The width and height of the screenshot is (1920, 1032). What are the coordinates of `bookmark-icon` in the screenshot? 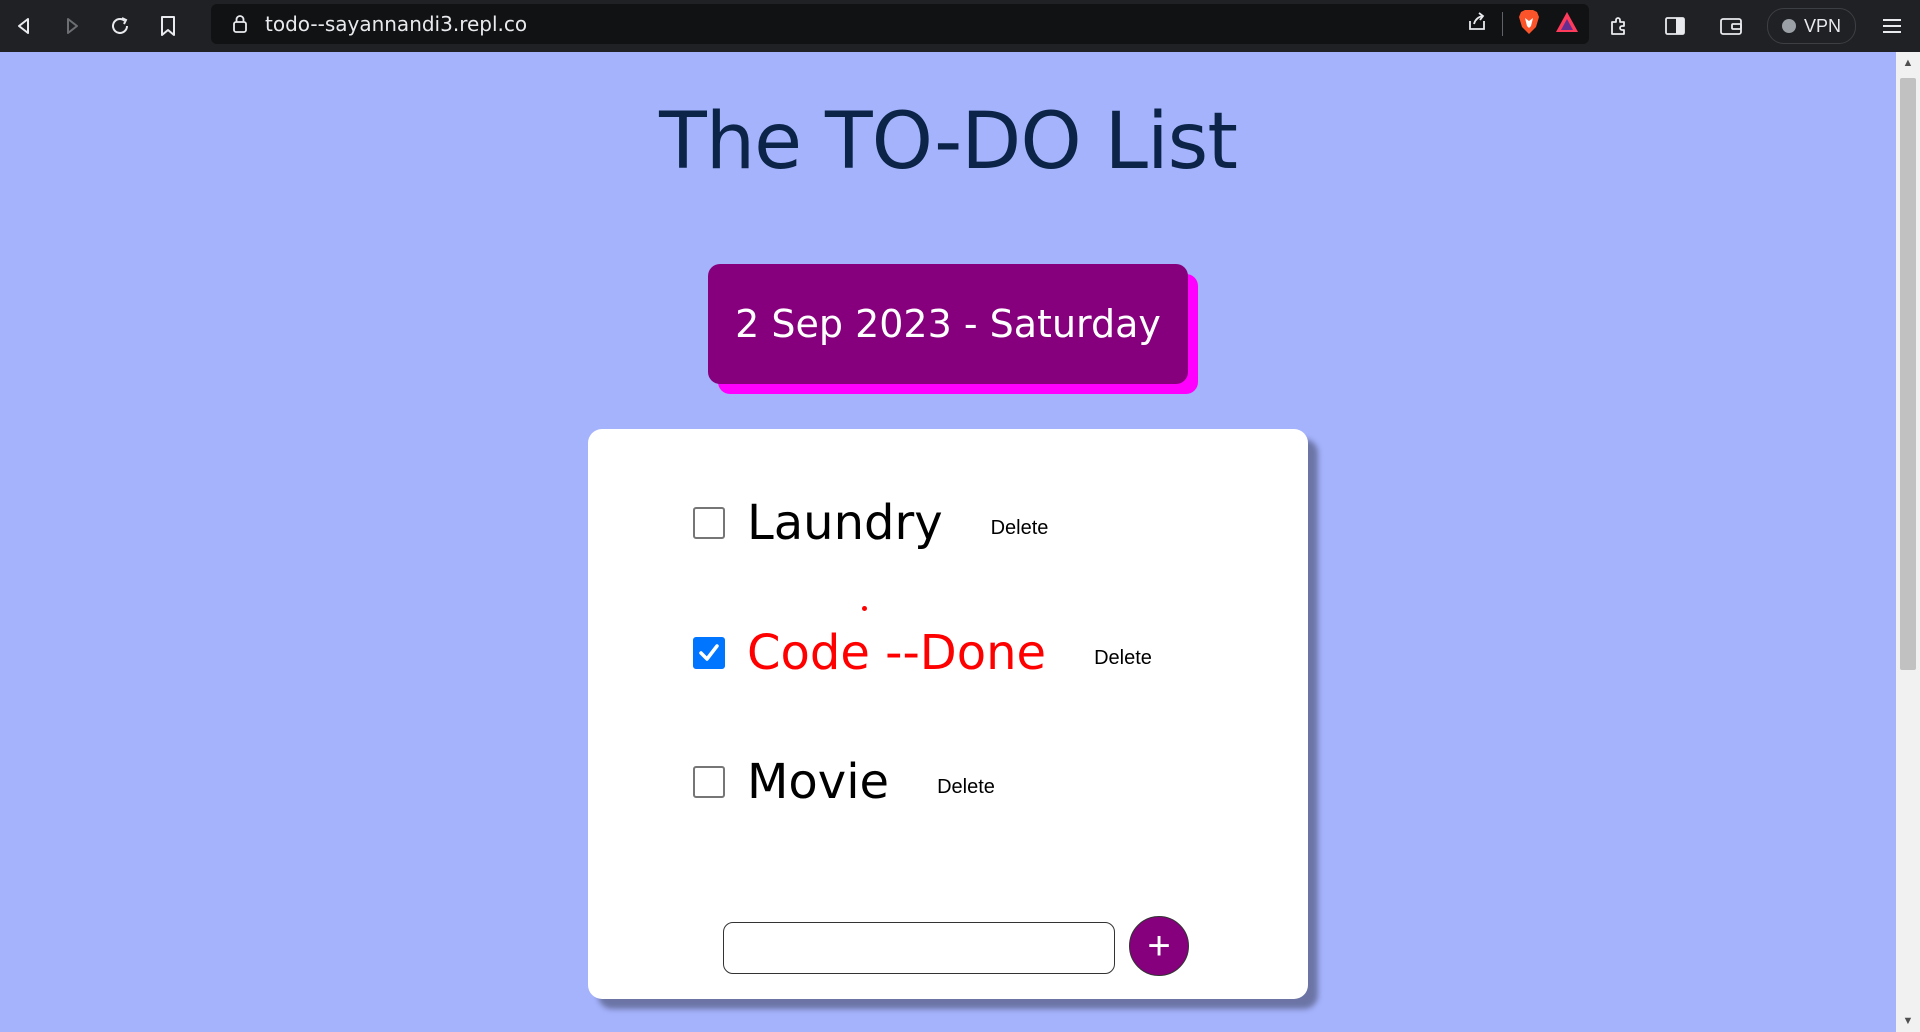 It's located at (168, 26).